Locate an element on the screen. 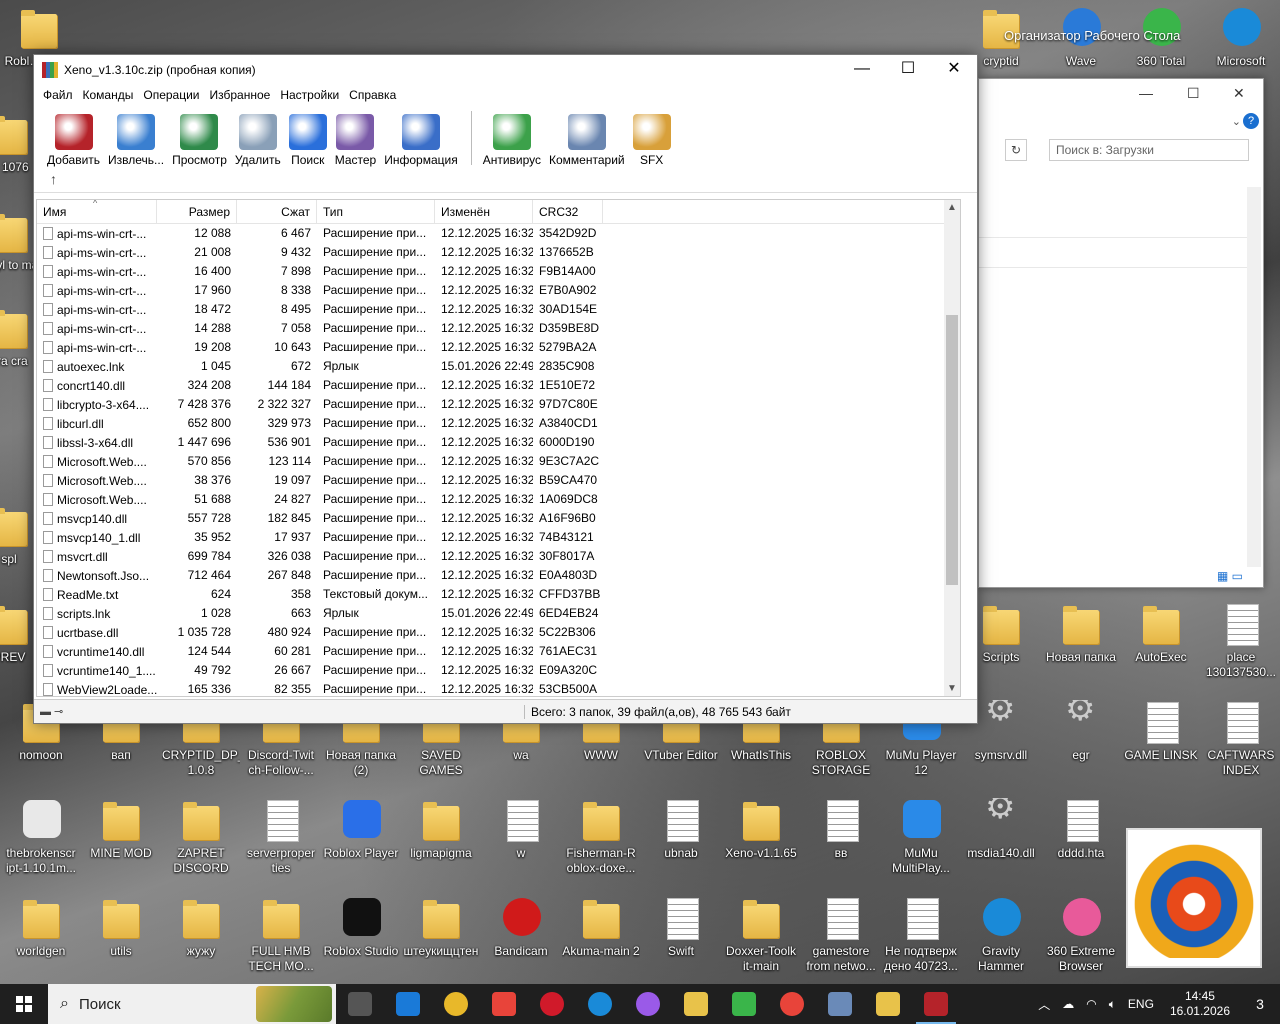  maximize-button: ☐ is located at coordinates (908, 70).